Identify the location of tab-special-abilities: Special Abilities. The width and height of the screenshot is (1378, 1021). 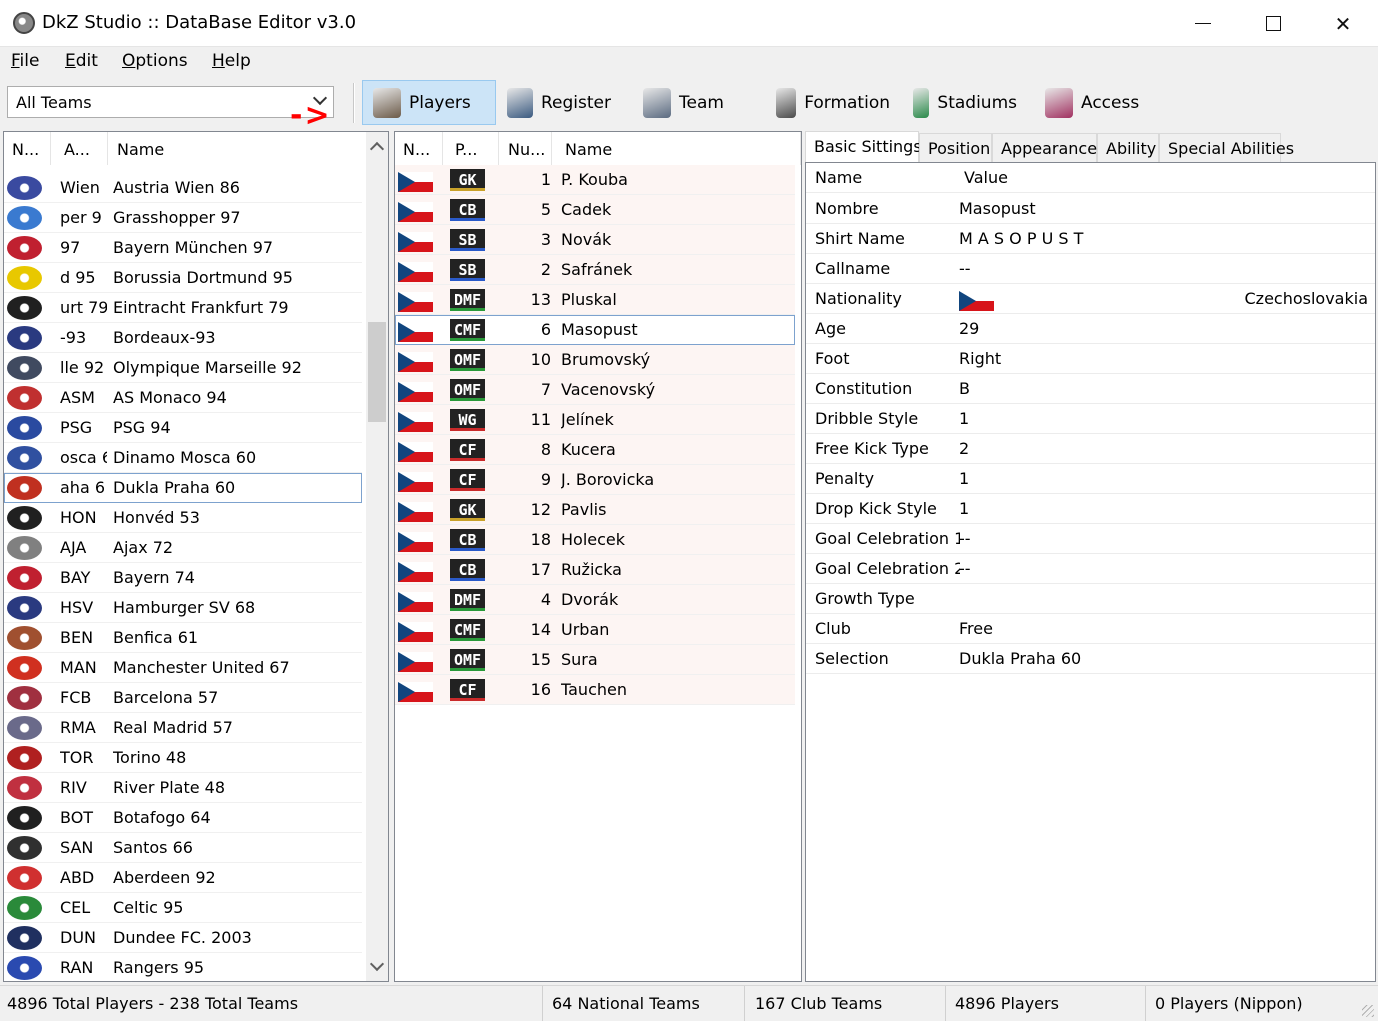
(1226, 148).